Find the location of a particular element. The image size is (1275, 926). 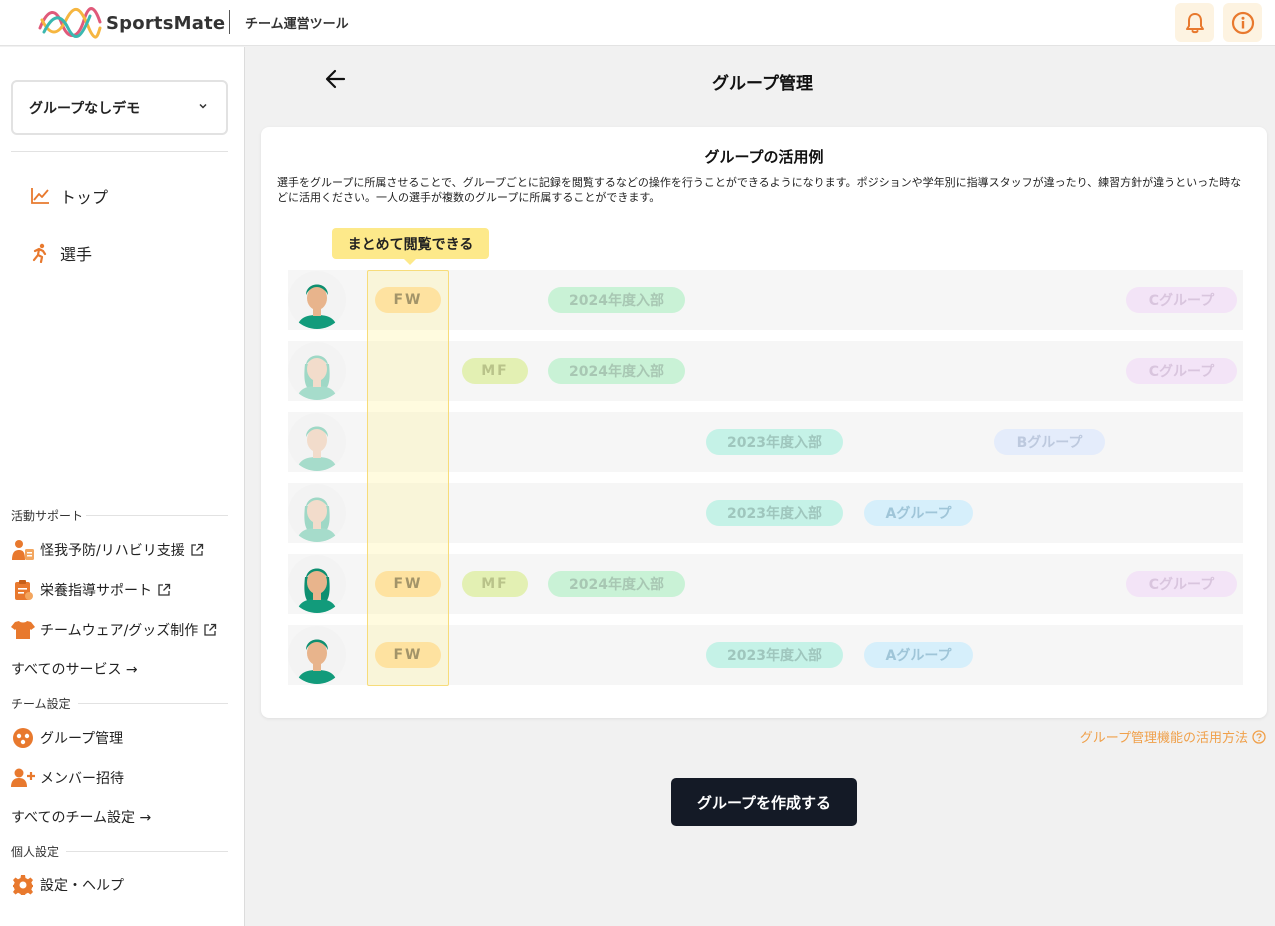

injury-support-icon is located at coordinates (23, 550).